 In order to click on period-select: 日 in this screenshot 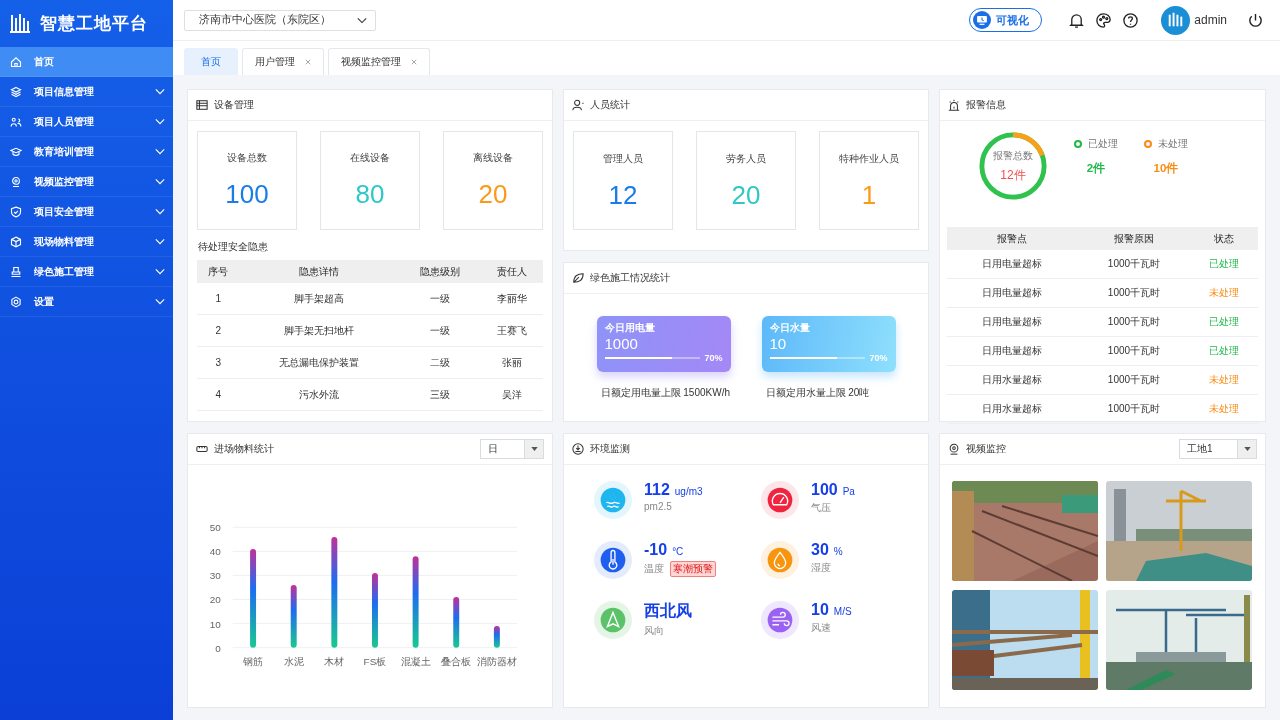, I will do `click(512, 449)`.